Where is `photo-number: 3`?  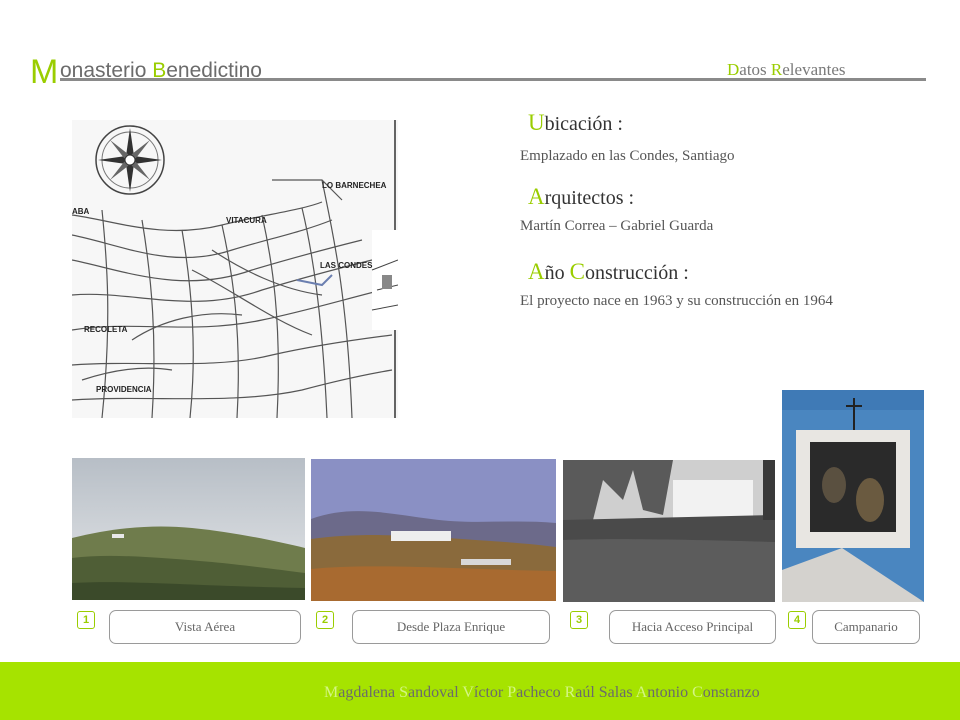
photo-number: 3 is located at coordinates (579, 620).